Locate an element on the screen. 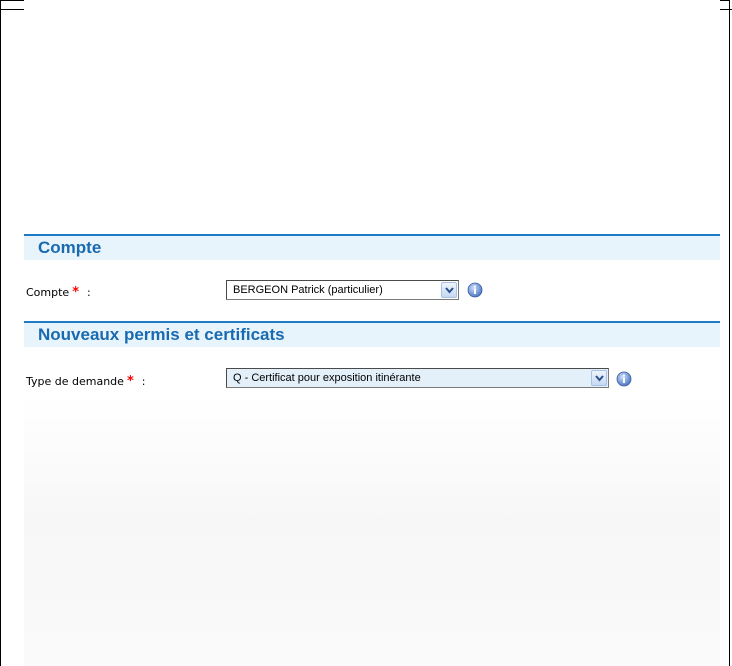 The width and height of the screenshot is (732, 666). type-demande-dropdown-button is located at coordinates (599, 378).